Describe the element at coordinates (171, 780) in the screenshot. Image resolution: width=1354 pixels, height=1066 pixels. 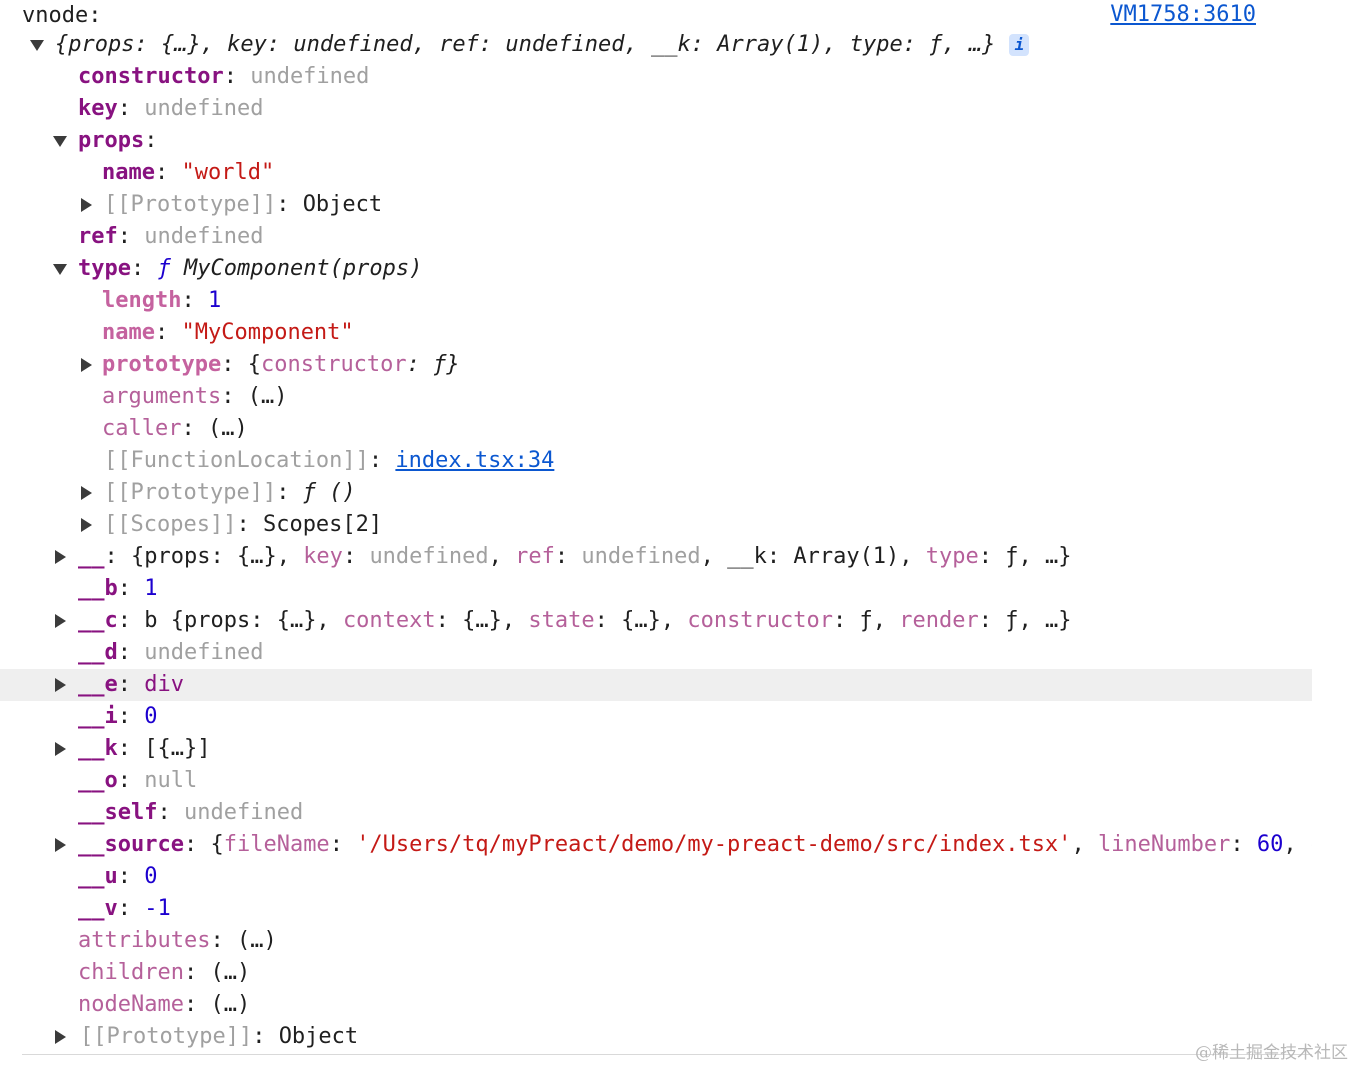
I see `prop-value: null` at that location.